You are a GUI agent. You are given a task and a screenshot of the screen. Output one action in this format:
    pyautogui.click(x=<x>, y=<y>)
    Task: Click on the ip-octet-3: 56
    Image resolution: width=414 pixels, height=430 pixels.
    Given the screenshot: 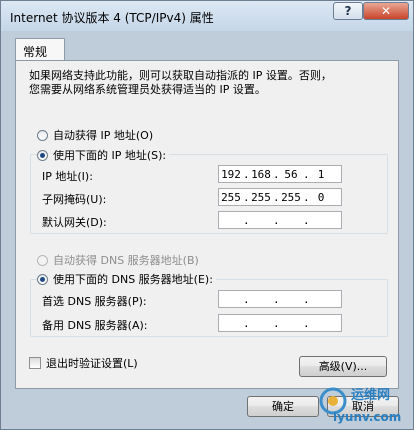 What is the action you would take?
    pyautogui.click(x=291, y=174)
    